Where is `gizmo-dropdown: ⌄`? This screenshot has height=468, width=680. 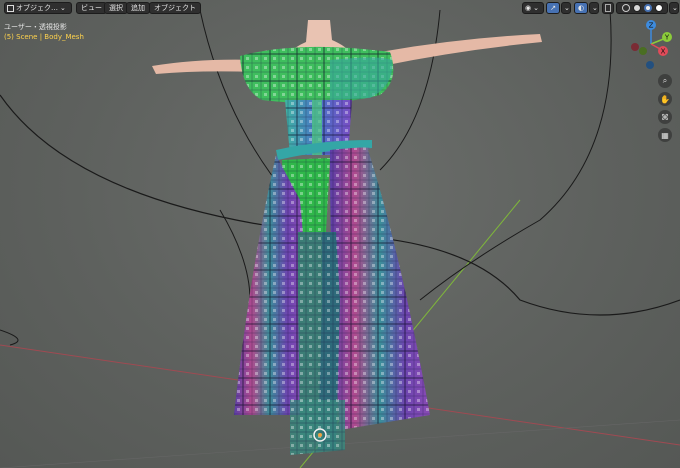 gizmo-dropdown: ⌄ is located at coordinates (566, 8).